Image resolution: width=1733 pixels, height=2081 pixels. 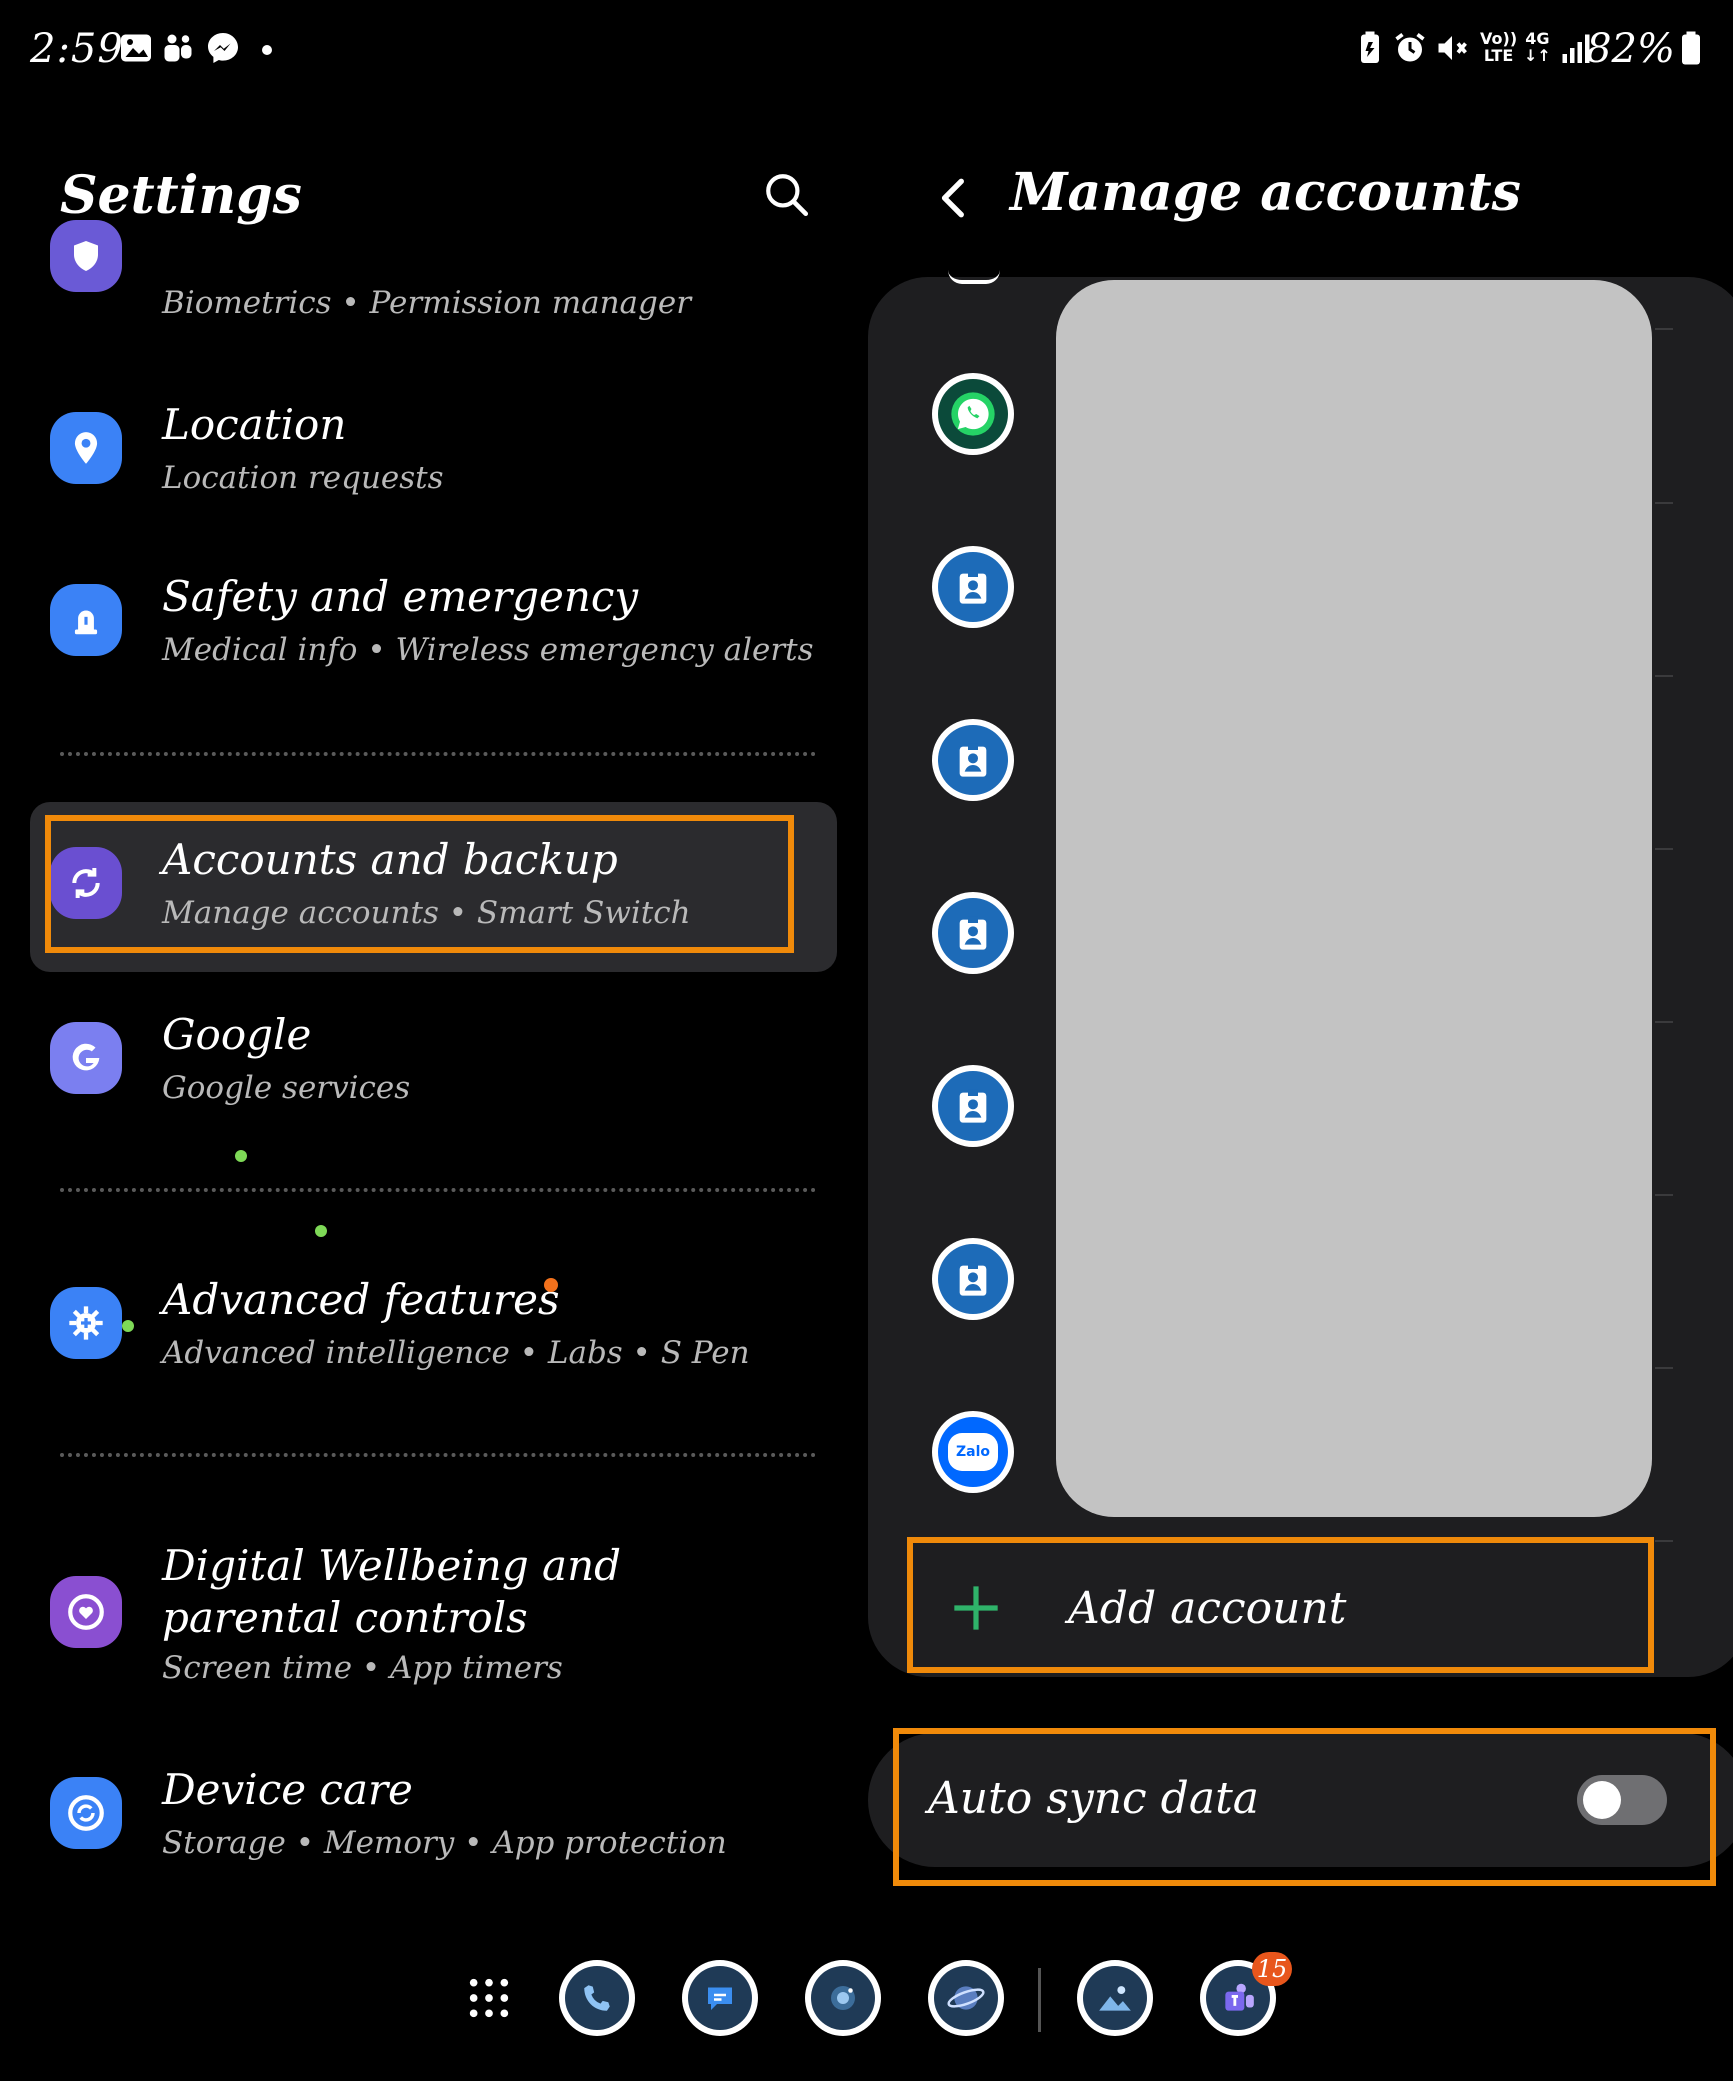 I want to click on apps-grid-icon, so click(x=489, y=1998).